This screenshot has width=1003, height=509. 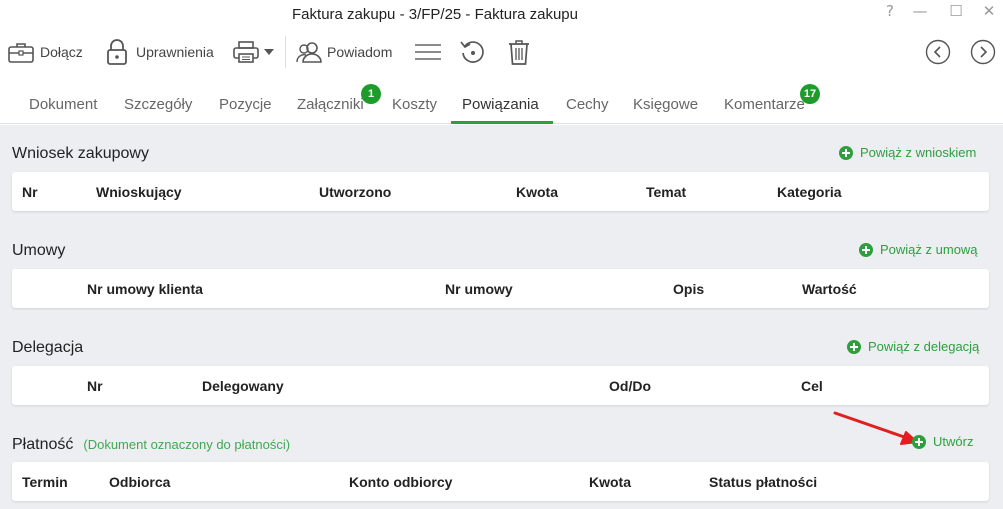 What do you see at coordinates (48, 347) in the screenshot?
I see `delegation-title: Delegacja` at bounding box center [48, 347].